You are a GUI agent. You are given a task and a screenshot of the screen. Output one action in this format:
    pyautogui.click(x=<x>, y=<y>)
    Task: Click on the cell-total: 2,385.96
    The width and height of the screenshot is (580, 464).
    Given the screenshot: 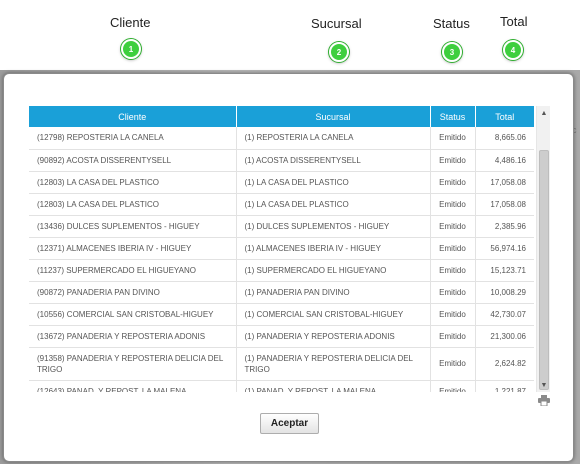 What is the action you would take?
    pyautogui.click(x=504, y=226)
    